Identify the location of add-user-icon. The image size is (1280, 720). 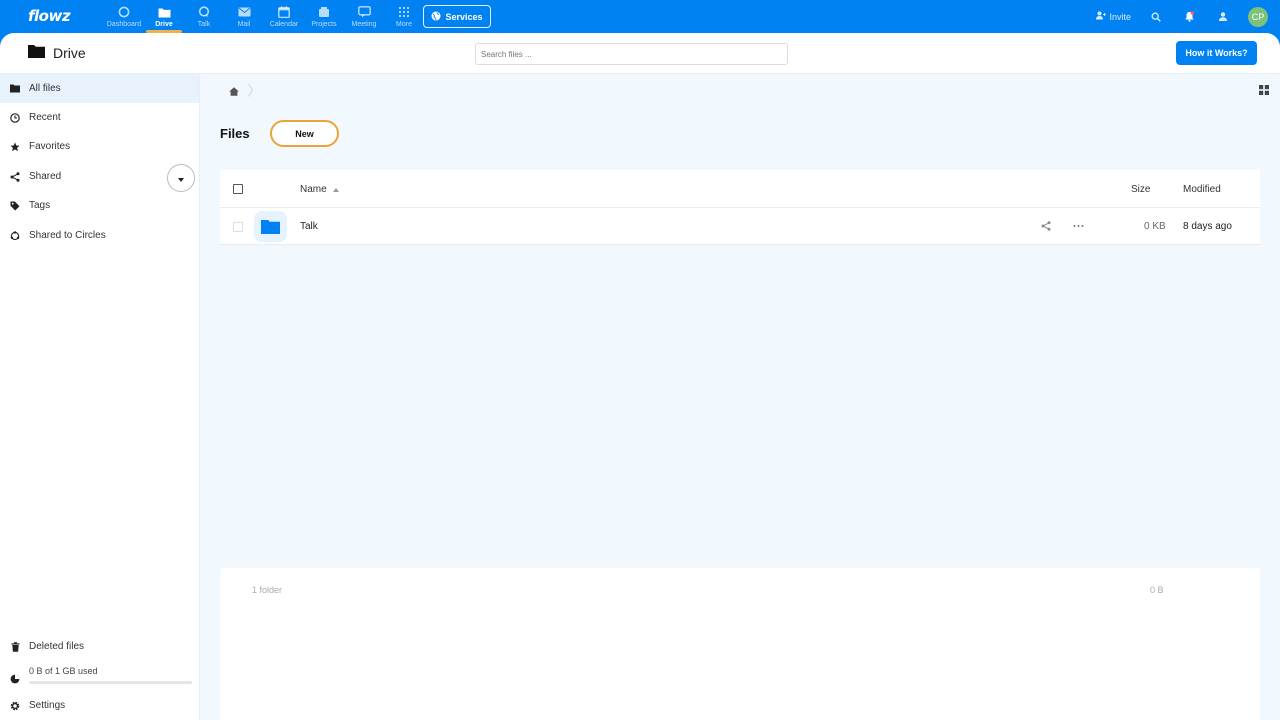
(1101, 16).